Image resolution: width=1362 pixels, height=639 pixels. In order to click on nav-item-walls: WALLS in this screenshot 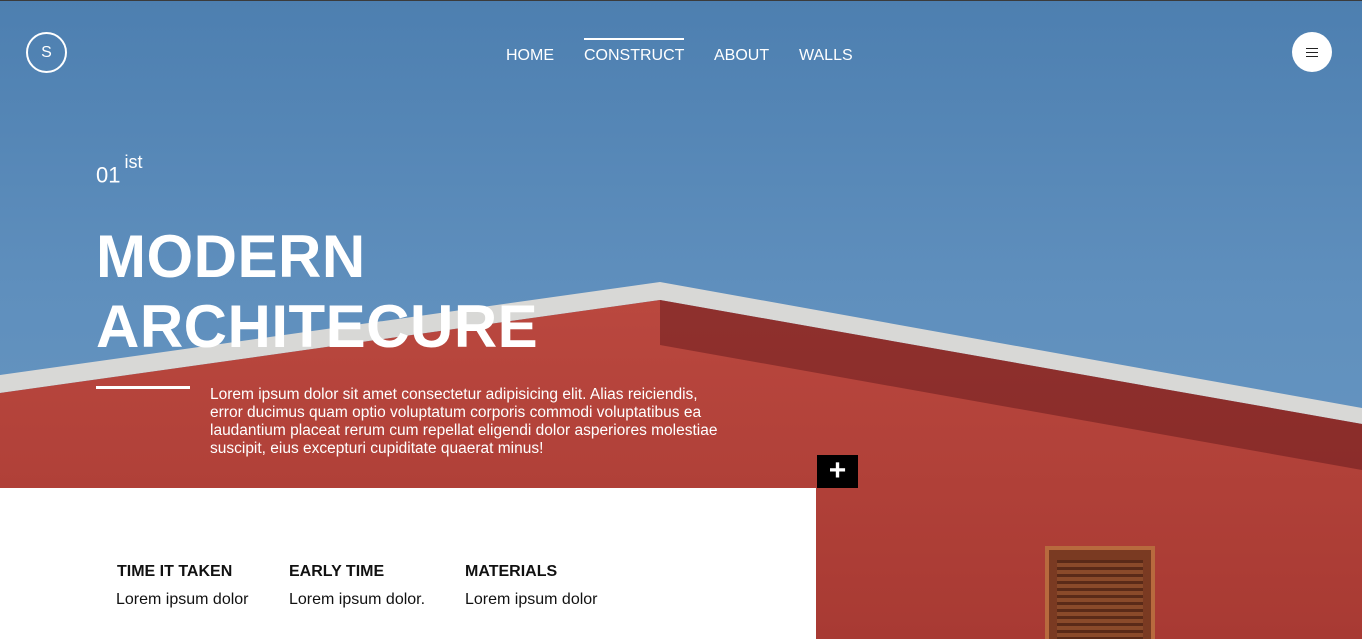, I will do `click(826, 56)`.